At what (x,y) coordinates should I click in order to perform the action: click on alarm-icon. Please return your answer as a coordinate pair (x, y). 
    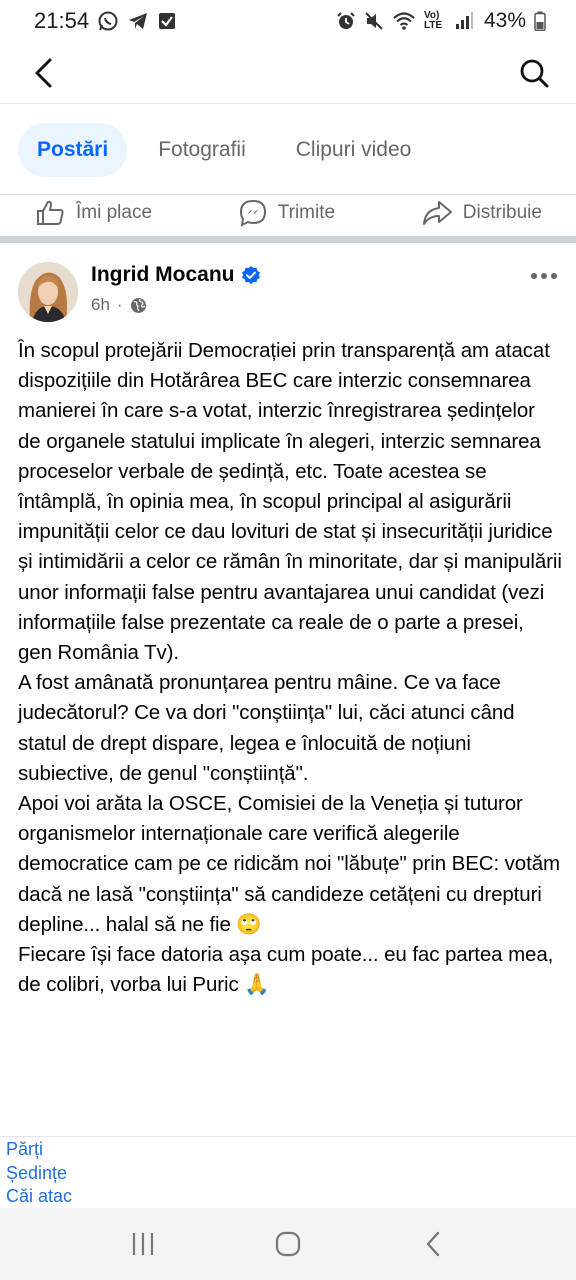
    Looking at the image, I should click on (346, 20).